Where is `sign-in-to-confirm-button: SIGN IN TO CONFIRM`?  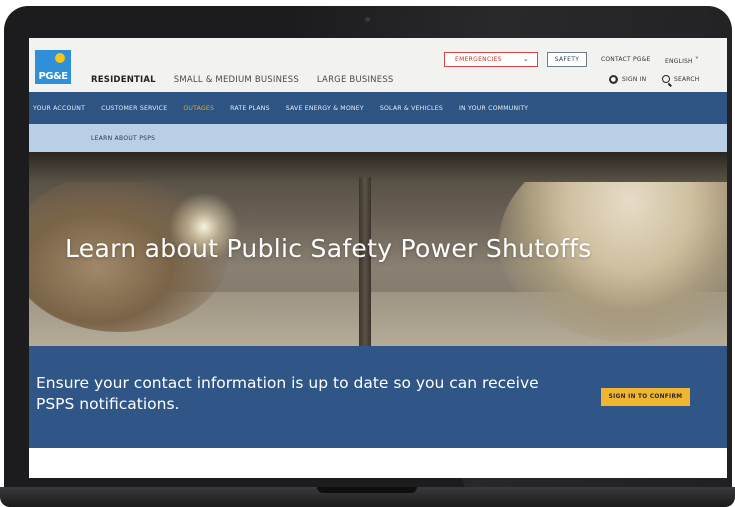
sign-in-to-confirm-button: SIGN IN TO CONFIRM is located at coordinates (645, 397).